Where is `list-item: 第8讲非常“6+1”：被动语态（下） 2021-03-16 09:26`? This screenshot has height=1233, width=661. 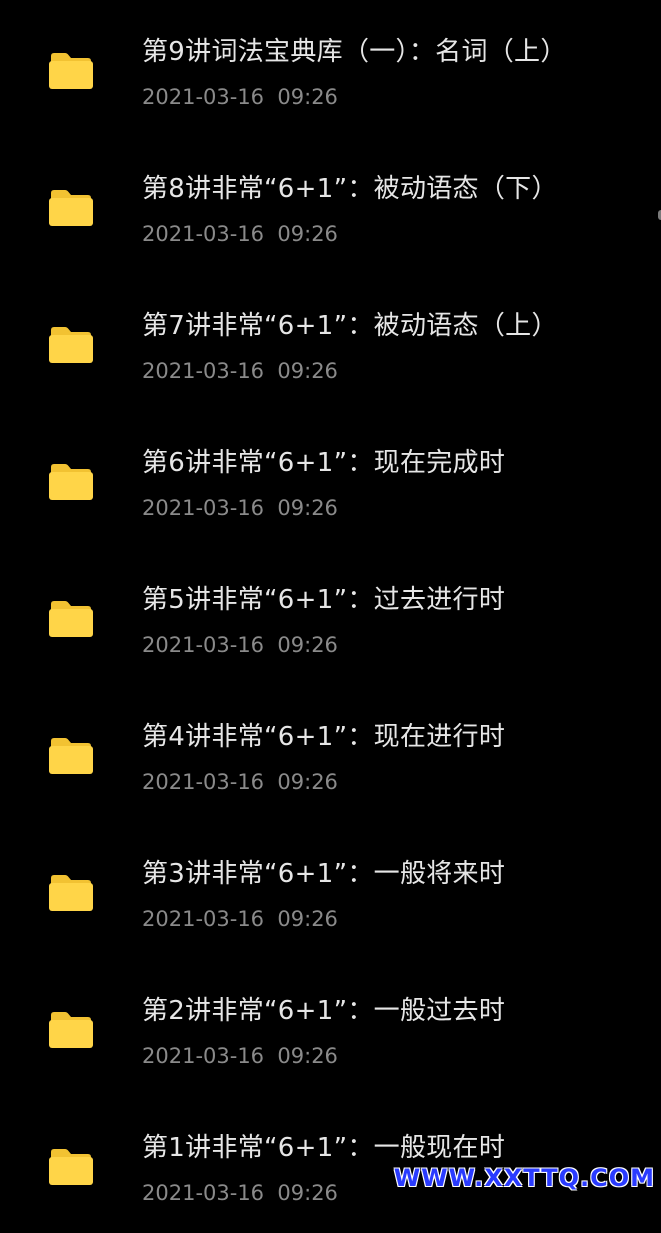 list-item: 第8讲非常“6+1”：被动语态（下） 2021-03-16 09:26 is located at coordinates (330, 205).